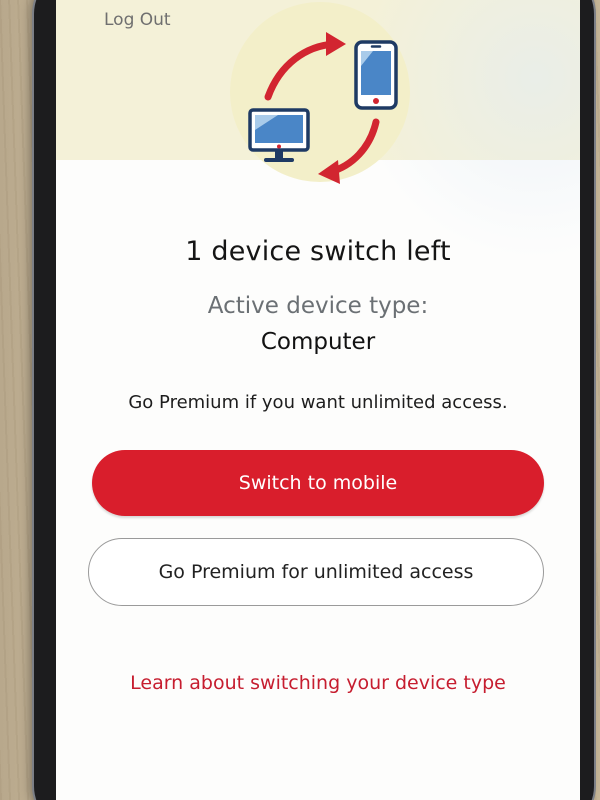 Image resolution: width=600 pixels, height=800 pixels. What do you see at coordinates (318, 251) in the screenshot?
I see `switches-left-headline: 1 device switch left` at bounding box center [318, 251].